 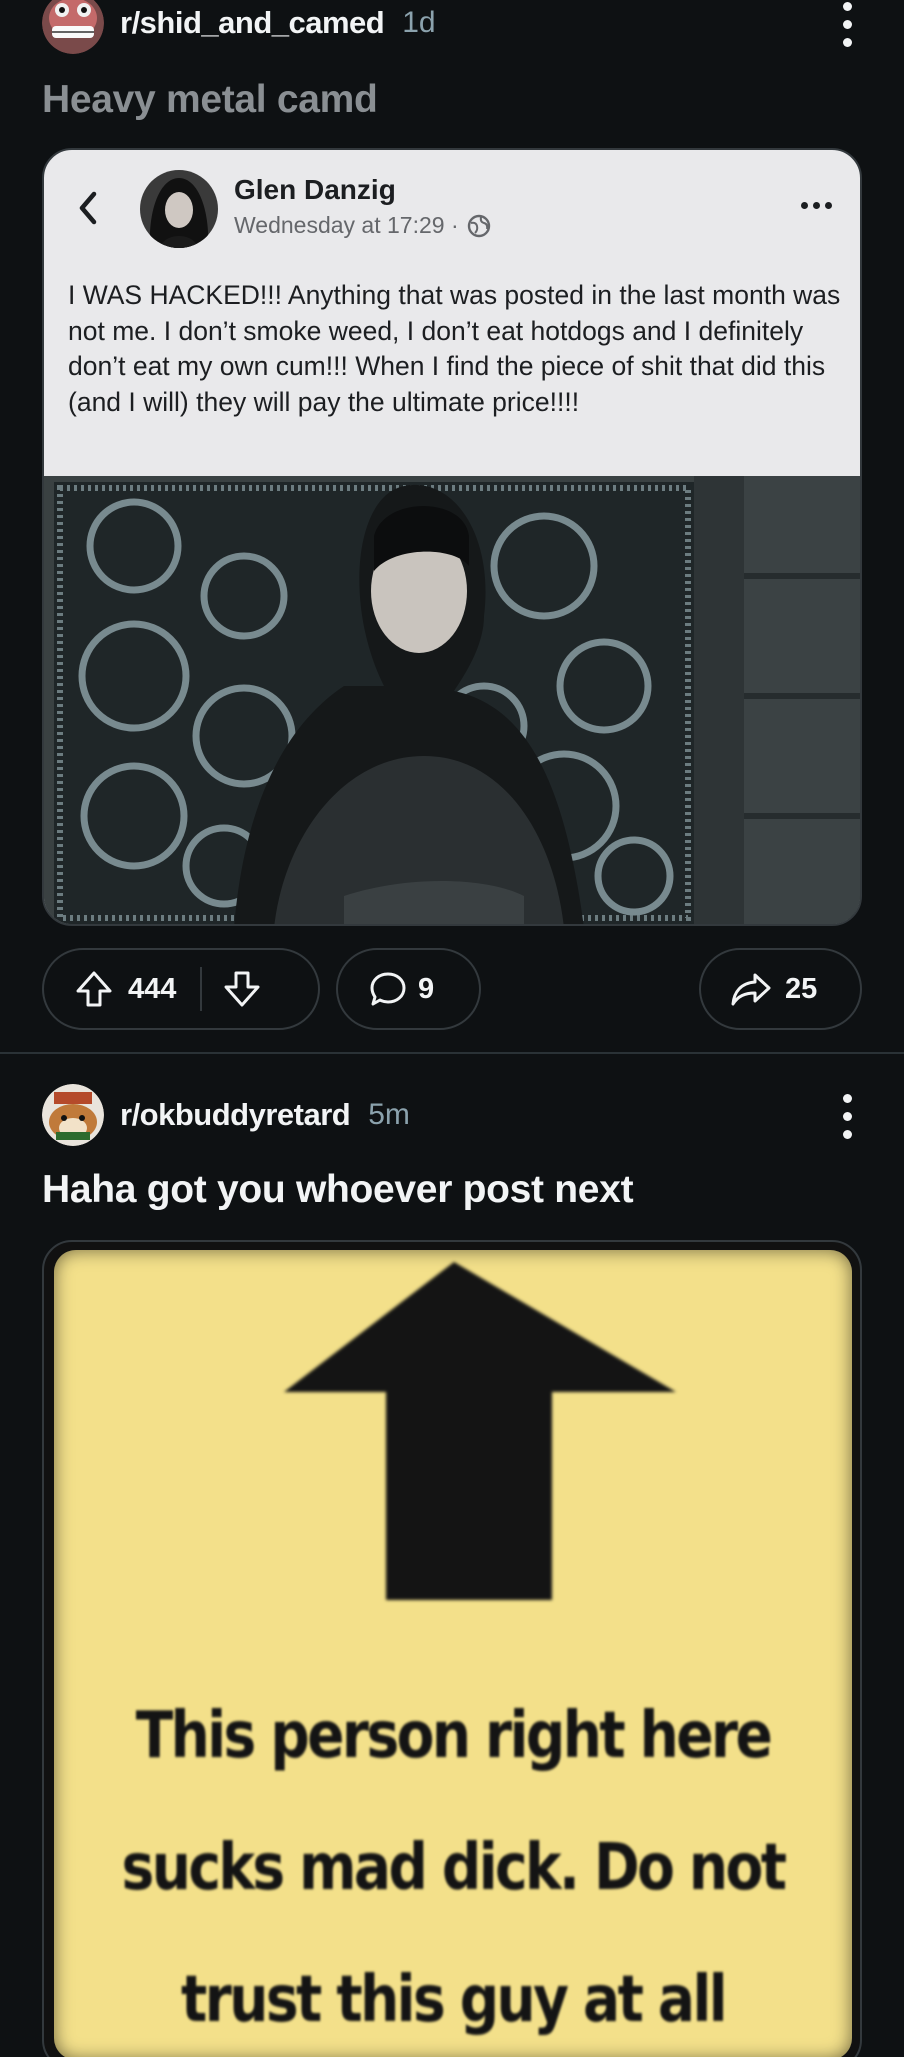 I want to click on post-title: Heavy metal camd, so click(x=210, y=100).